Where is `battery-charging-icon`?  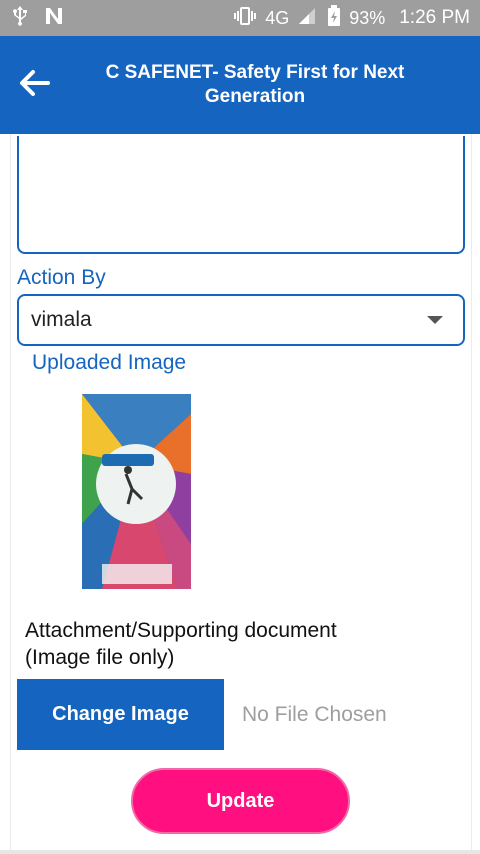
battery-charging-icon is located at coordinates (334, 18).